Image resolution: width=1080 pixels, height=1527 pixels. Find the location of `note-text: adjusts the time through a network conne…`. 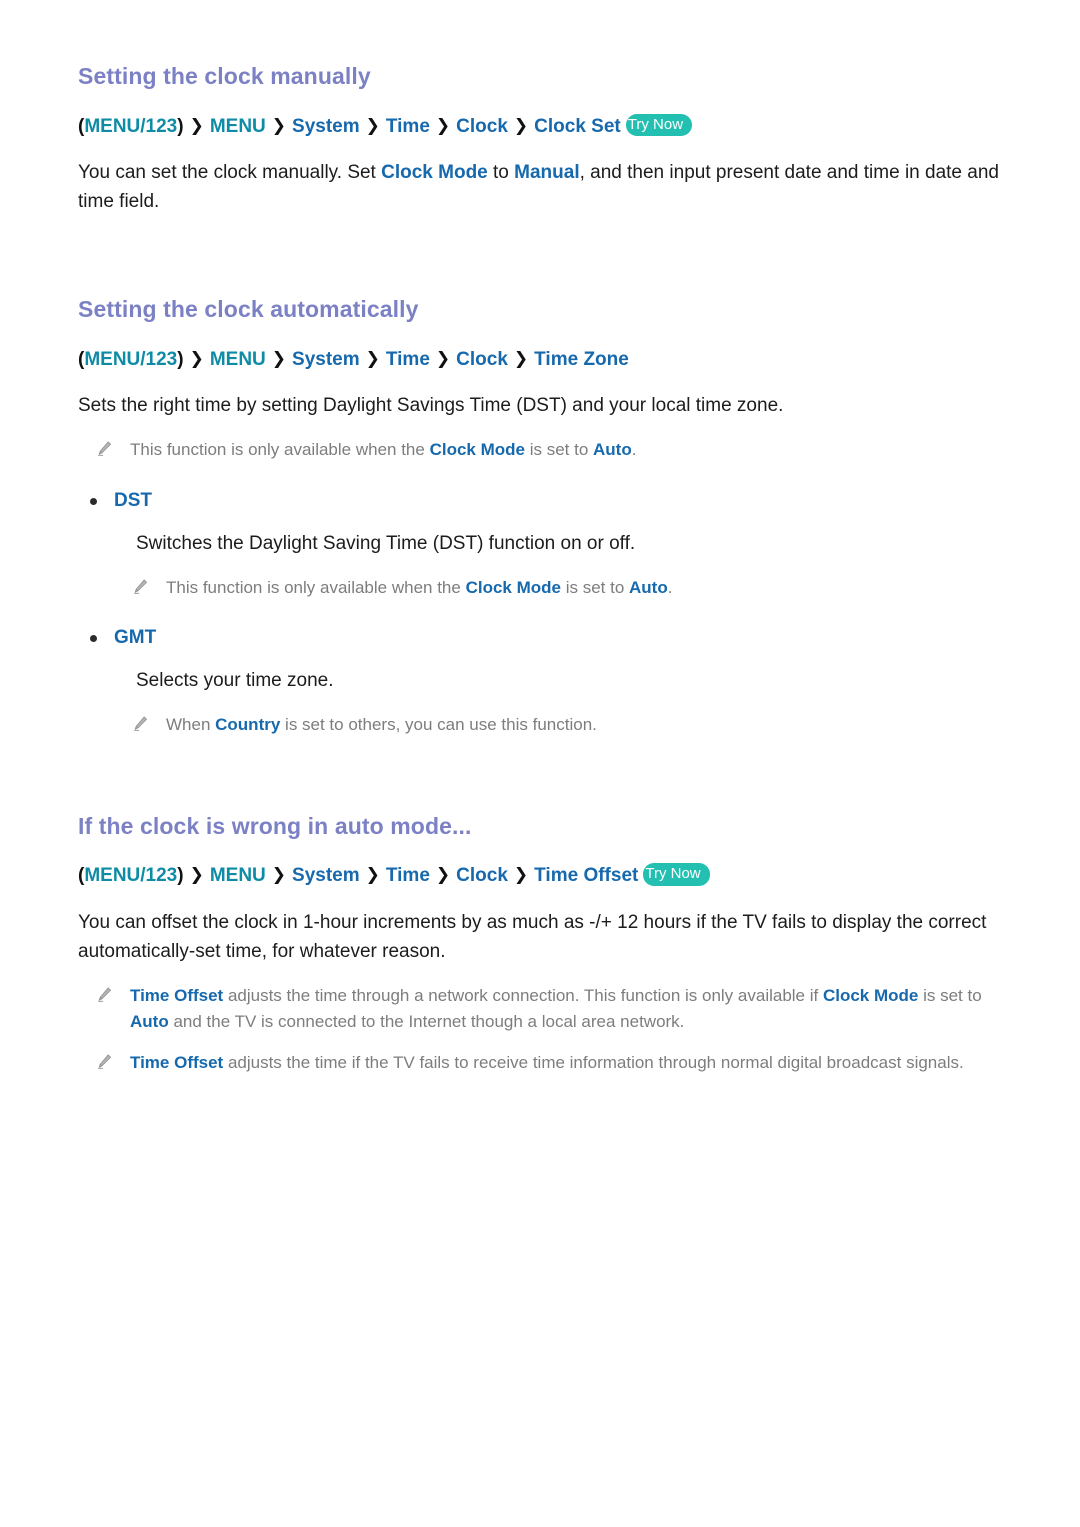

note-text: adjusts the time through a network conne… is located at coordinates (523, 995).